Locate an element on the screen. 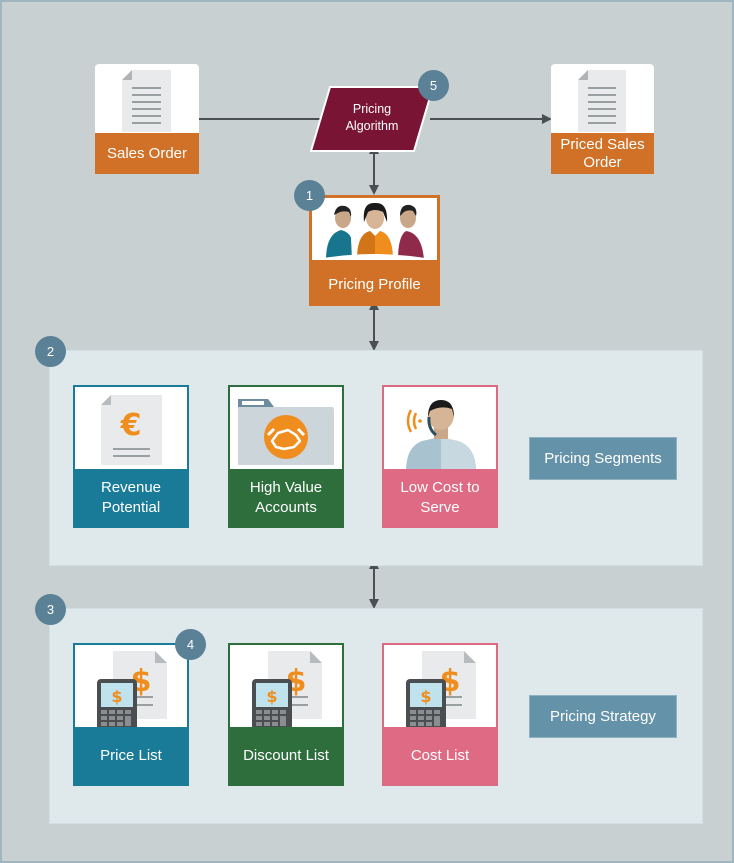 Image resolution: width=734 pixels, height=863 pixels. card-revenue-potential: € Revenue Potential is located at coordinates (131, 456).